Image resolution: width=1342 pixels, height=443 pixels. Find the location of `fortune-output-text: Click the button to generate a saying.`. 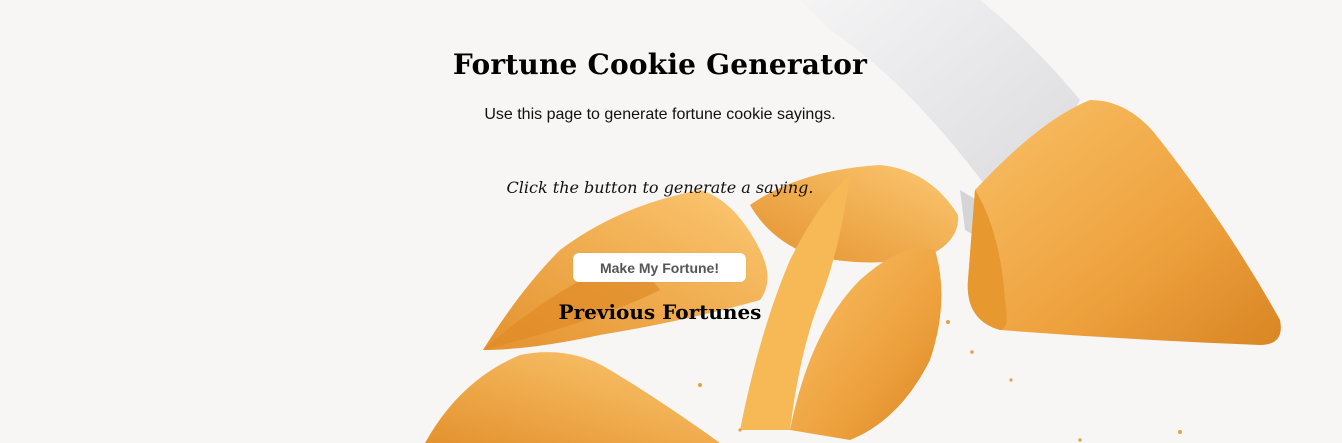

fortune-output-text: Click the button to generate a saying. is located at coordinates (660, 187).